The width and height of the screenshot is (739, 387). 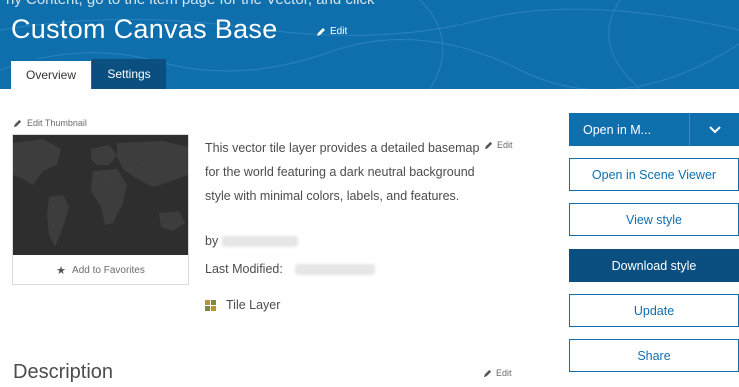 What do you see at coordinates (57, 123) in the screenshot?
I see `edit-thumbnail-label: Edit Thumbnail` at bounding box center [57, 123].